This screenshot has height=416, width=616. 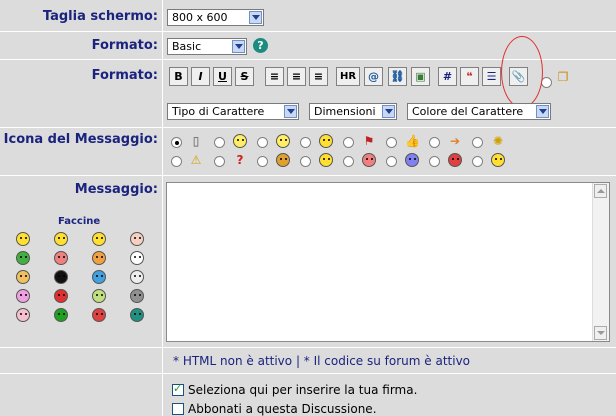 I want to click on cool-icon, so click(x=283, y=160).